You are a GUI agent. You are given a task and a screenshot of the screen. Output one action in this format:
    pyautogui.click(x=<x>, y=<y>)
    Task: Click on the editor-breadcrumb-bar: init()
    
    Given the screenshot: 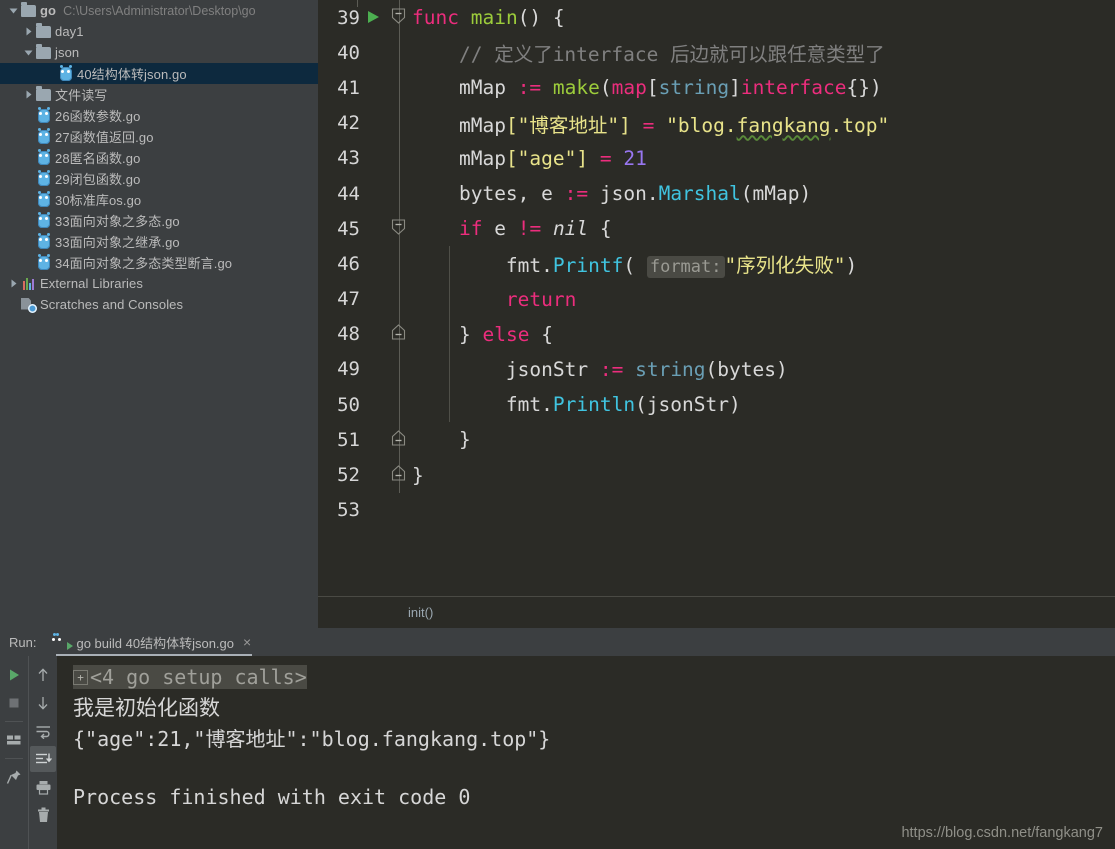 What is the action you would take?
    pyautogui.click(x=716, y=612)
    